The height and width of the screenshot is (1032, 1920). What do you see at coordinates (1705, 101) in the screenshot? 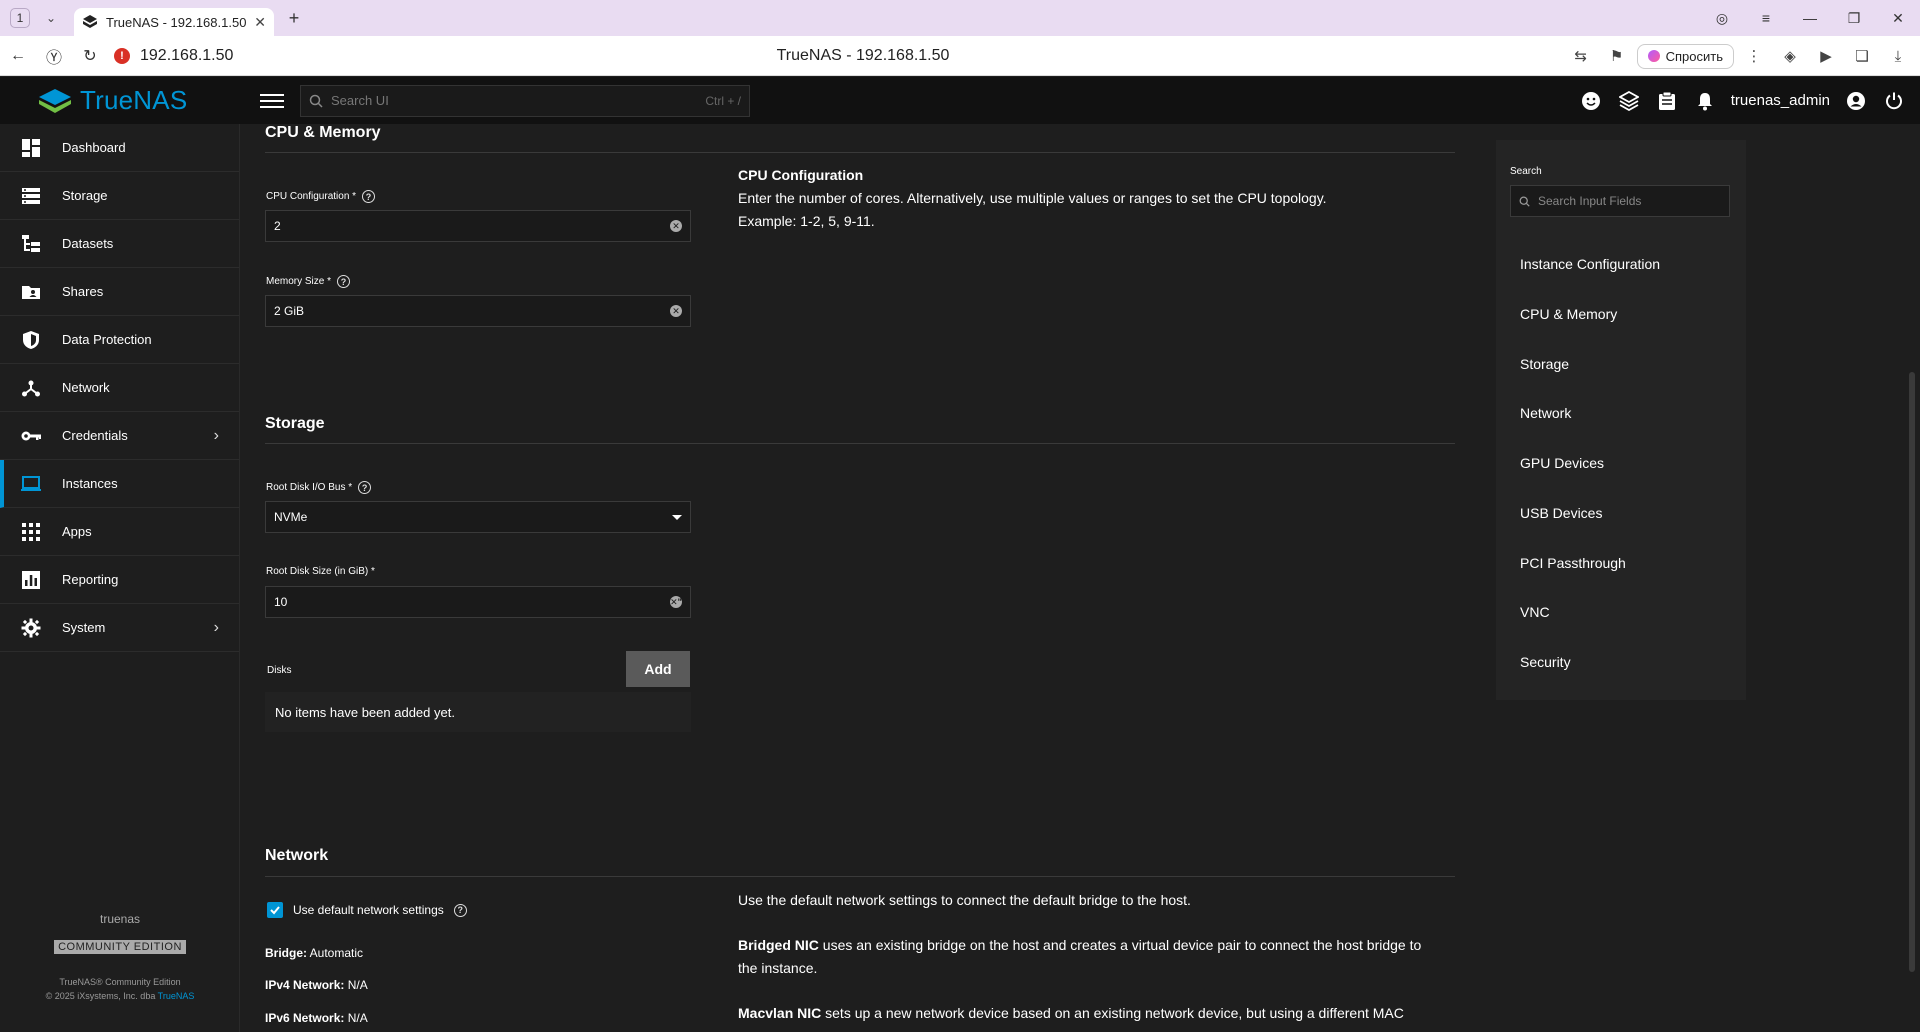
I see `bell-icon` at bounding box center [1705, 101].